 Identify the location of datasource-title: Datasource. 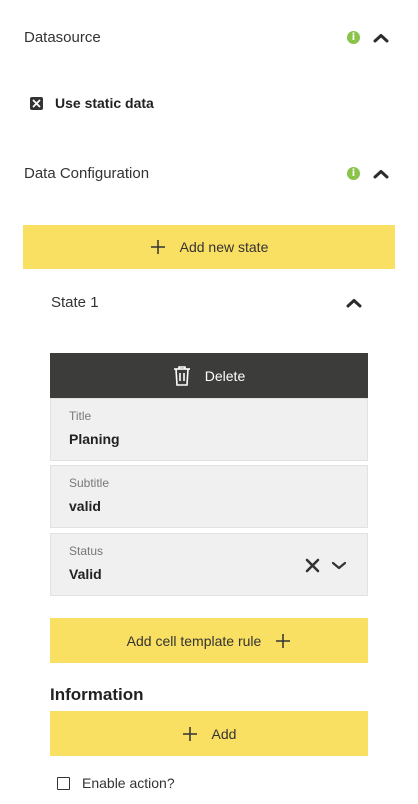
(62, 37).